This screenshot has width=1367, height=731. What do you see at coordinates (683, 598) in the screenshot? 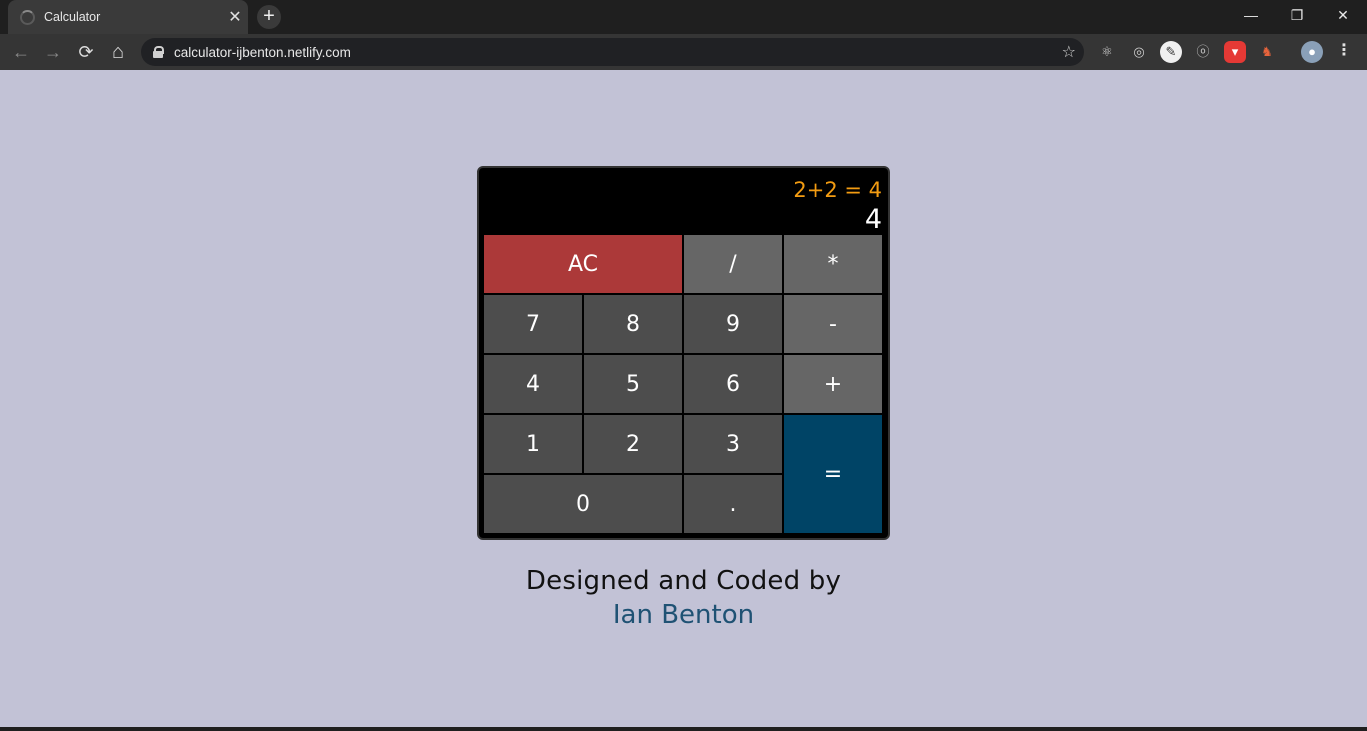
I see `credit: Designed and Coded by Ian Benton` at bounding box center [683, 598].